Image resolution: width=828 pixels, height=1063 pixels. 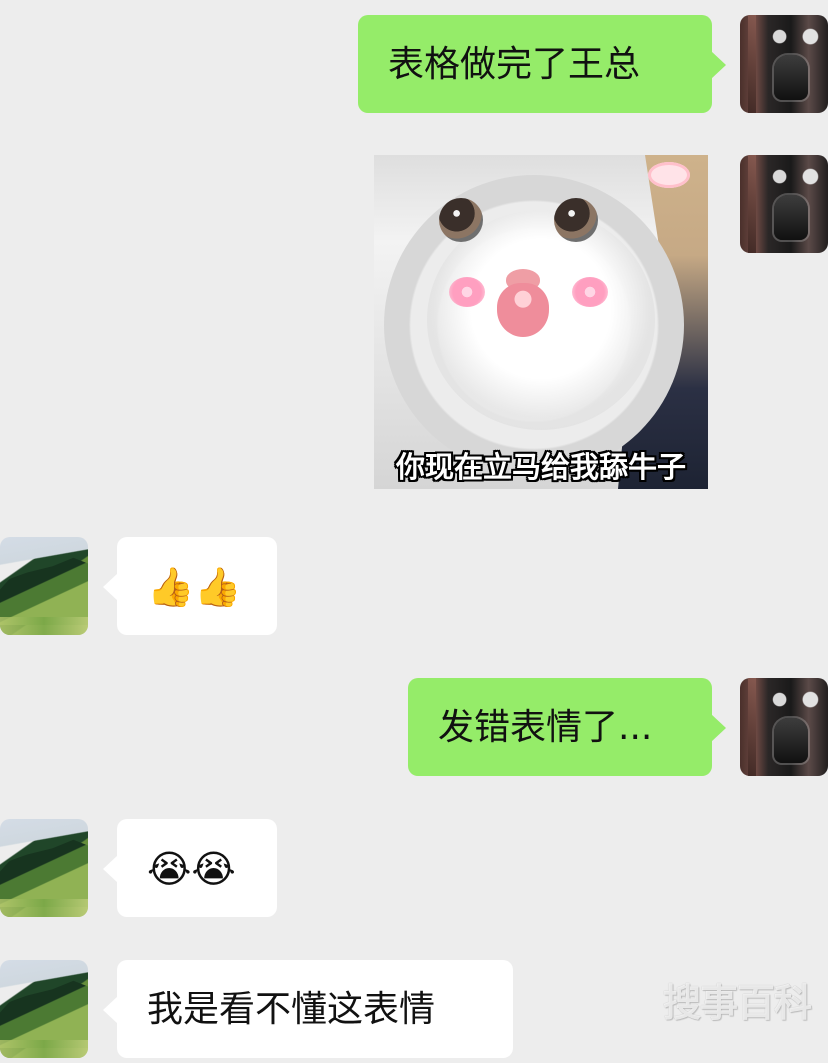 I want to click on cat-left-eye, so click(x=461, y=220).